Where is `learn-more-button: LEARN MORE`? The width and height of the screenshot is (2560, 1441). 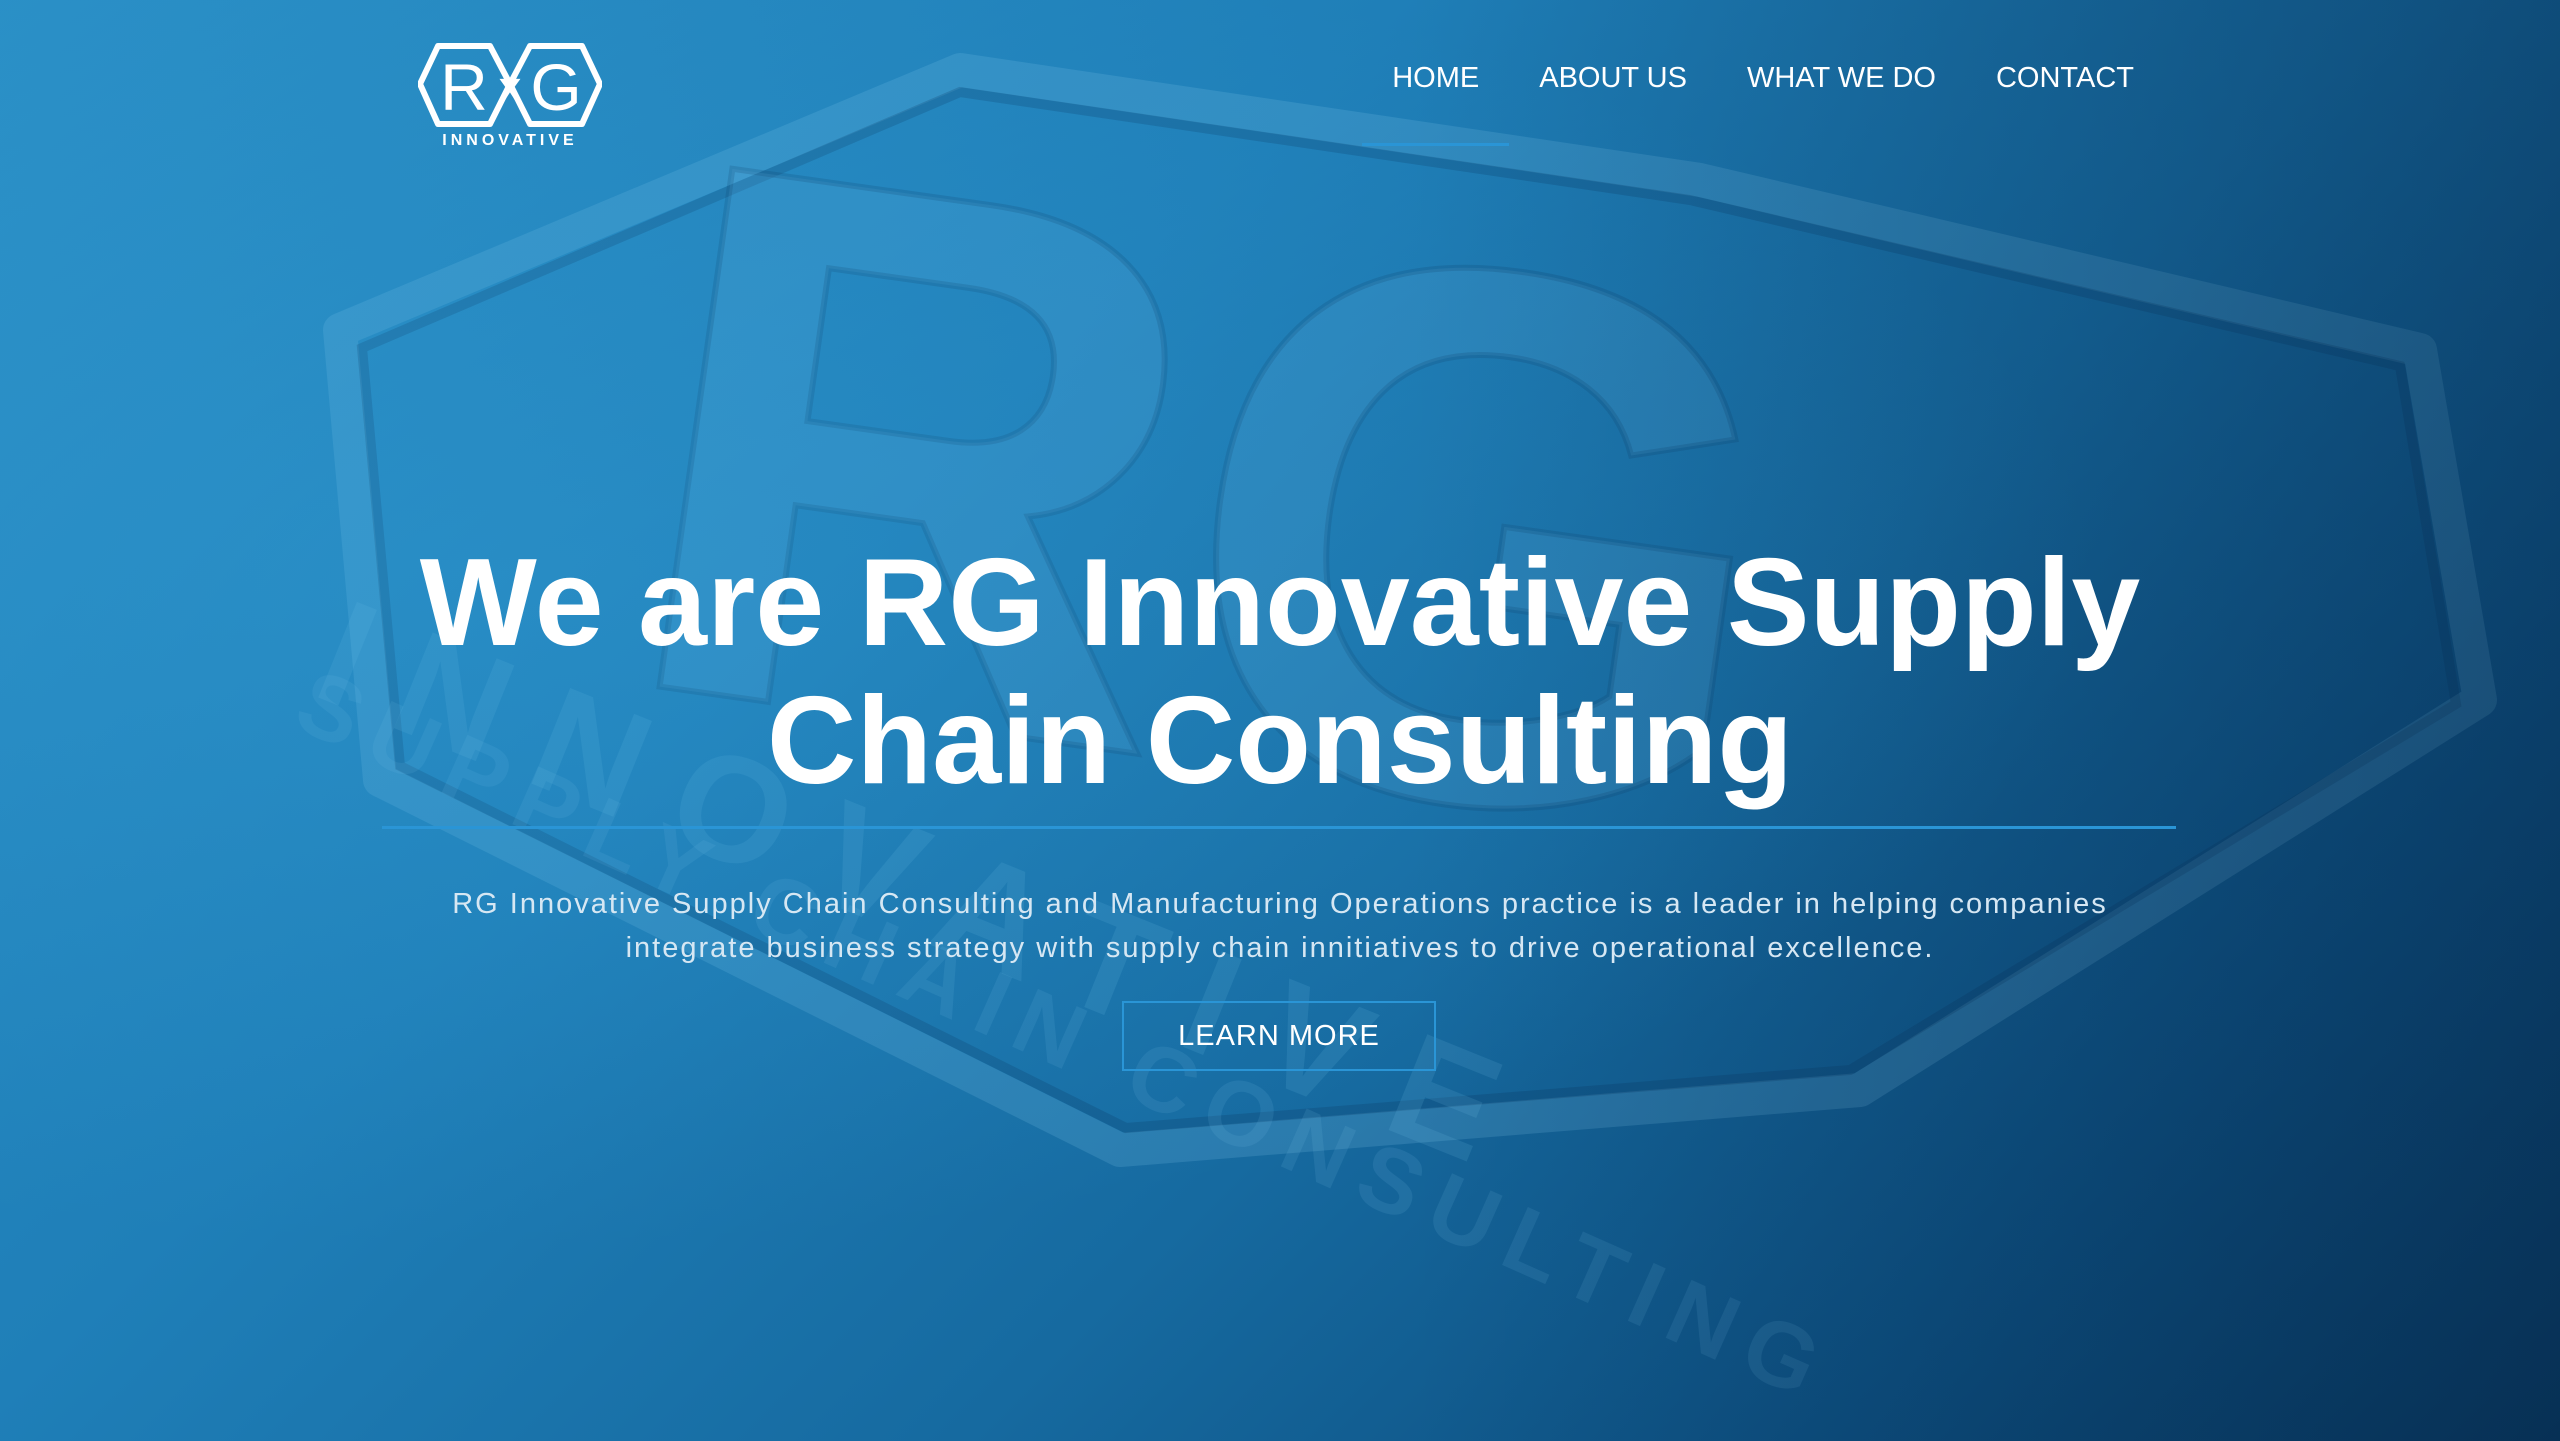
learn-more-button: LEARN MORE is located at coordinates (1279, 1036).